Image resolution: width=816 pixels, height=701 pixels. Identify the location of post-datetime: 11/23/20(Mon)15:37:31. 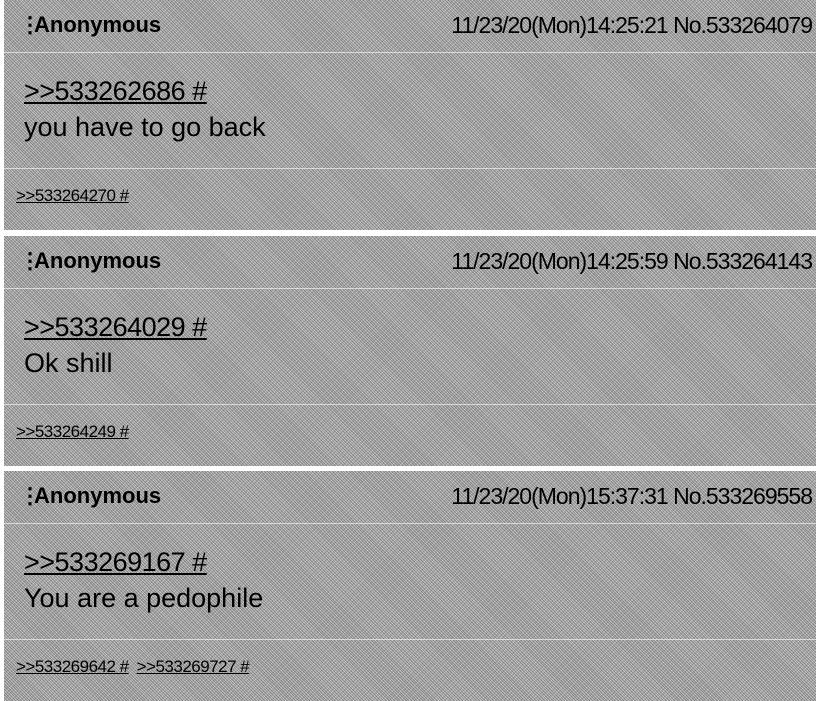
(559, 496).